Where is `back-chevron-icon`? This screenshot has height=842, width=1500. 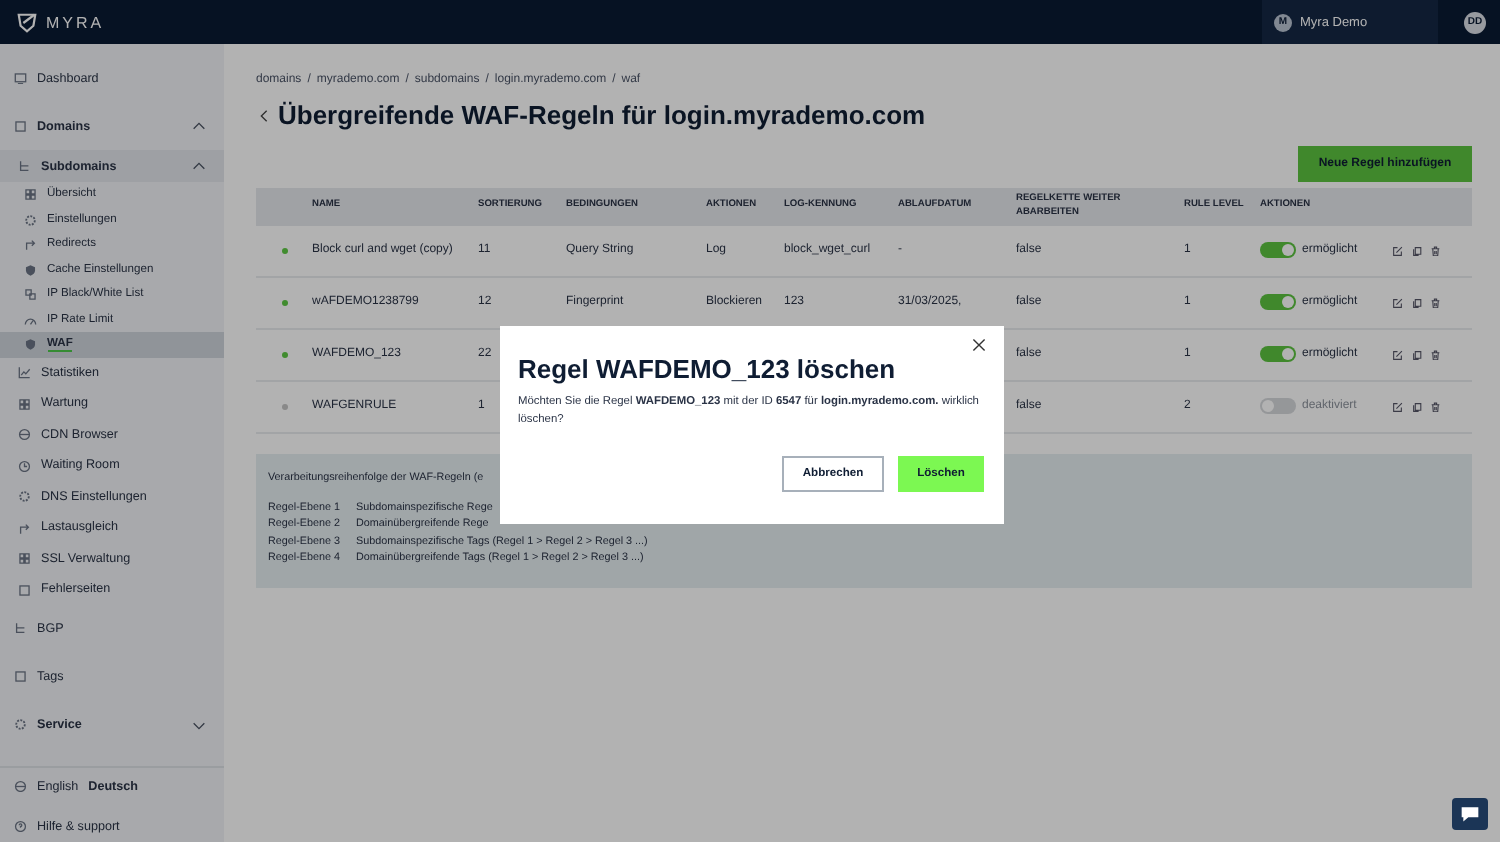
back-chevron-icon is located at coordinates (264, 115).